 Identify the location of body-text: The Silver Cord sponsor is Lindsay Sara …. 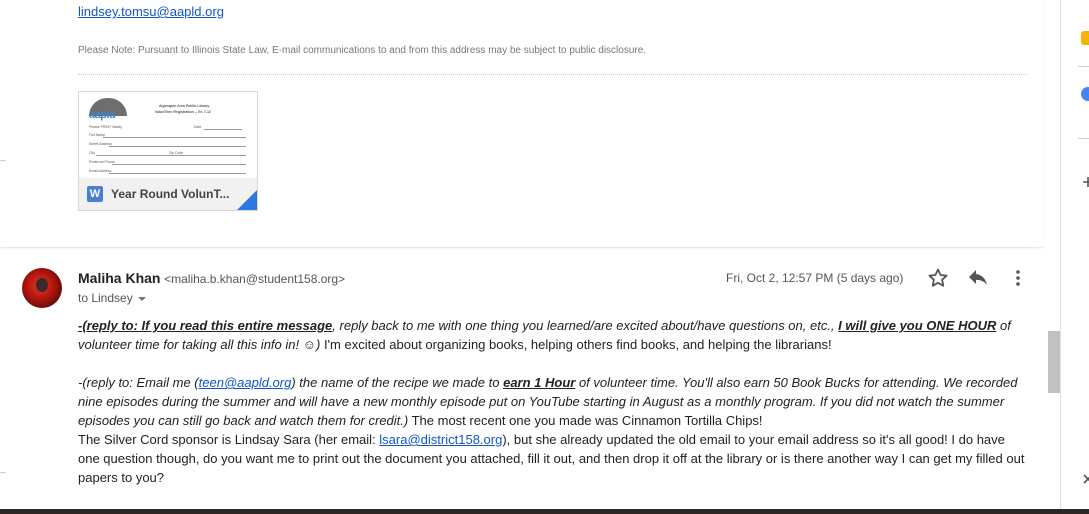
(229, 439).